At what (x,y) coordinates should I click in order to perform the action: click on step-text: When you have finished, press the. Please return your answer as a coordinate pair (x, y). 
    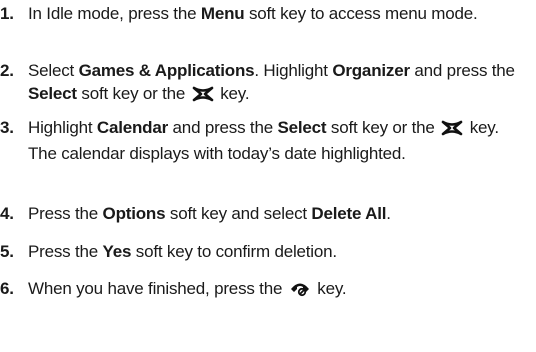
    Looking at the image, I should click on (157, 288).